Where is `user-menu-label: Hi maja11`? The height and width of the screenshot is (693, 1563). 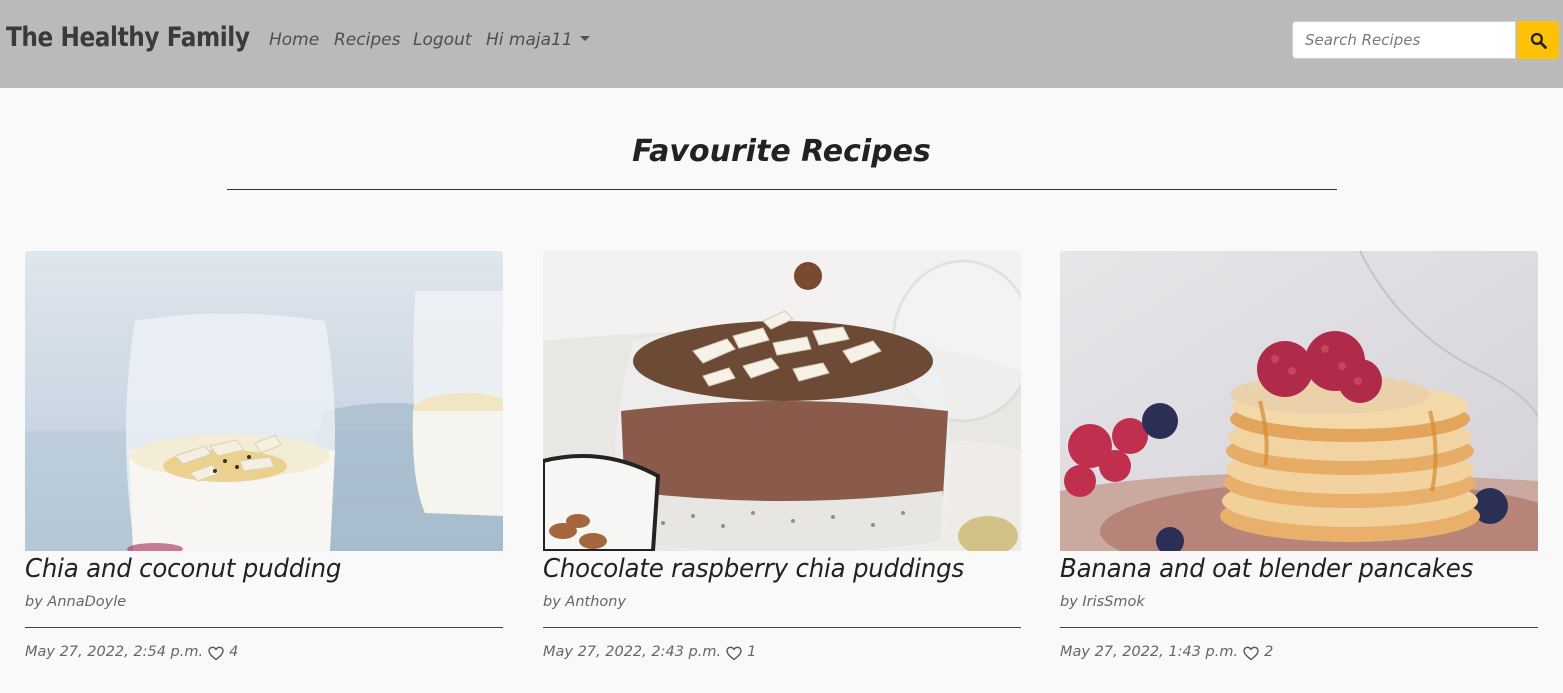
user-menu-label: Hi maja11 is located at coordinates (529, 40).